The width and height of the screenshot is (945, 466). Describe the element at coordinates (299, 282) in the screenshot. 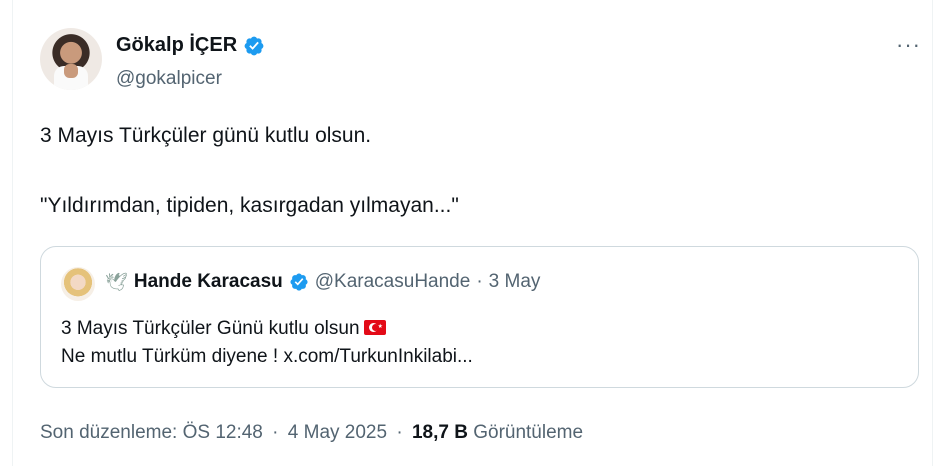

I see `quoted-verified-badge-icon` at that location.